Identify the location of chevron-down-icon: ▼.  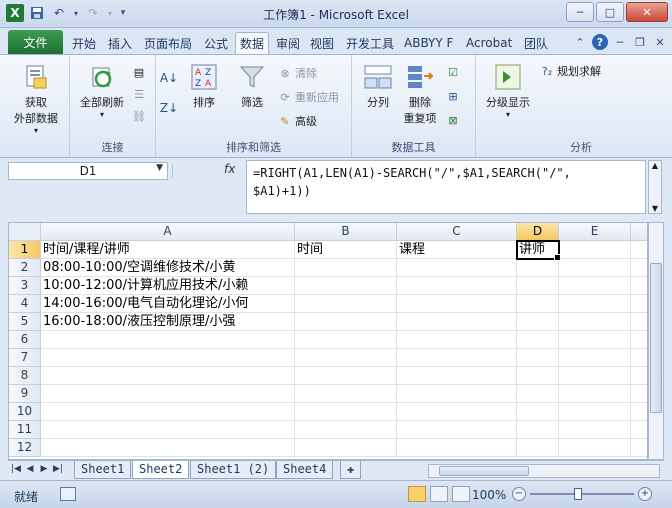
(159, 168).